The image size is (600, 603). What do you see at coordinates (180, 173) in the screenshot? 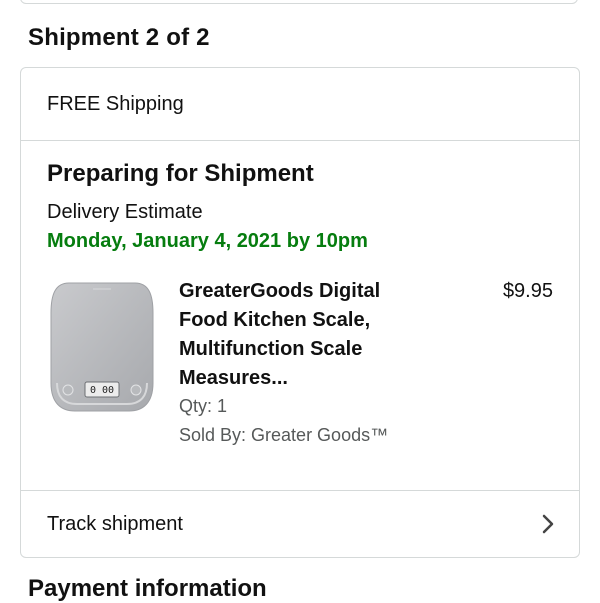
I see `shipment-status: Preparing for Shipment` at bounding box center [180, 173].